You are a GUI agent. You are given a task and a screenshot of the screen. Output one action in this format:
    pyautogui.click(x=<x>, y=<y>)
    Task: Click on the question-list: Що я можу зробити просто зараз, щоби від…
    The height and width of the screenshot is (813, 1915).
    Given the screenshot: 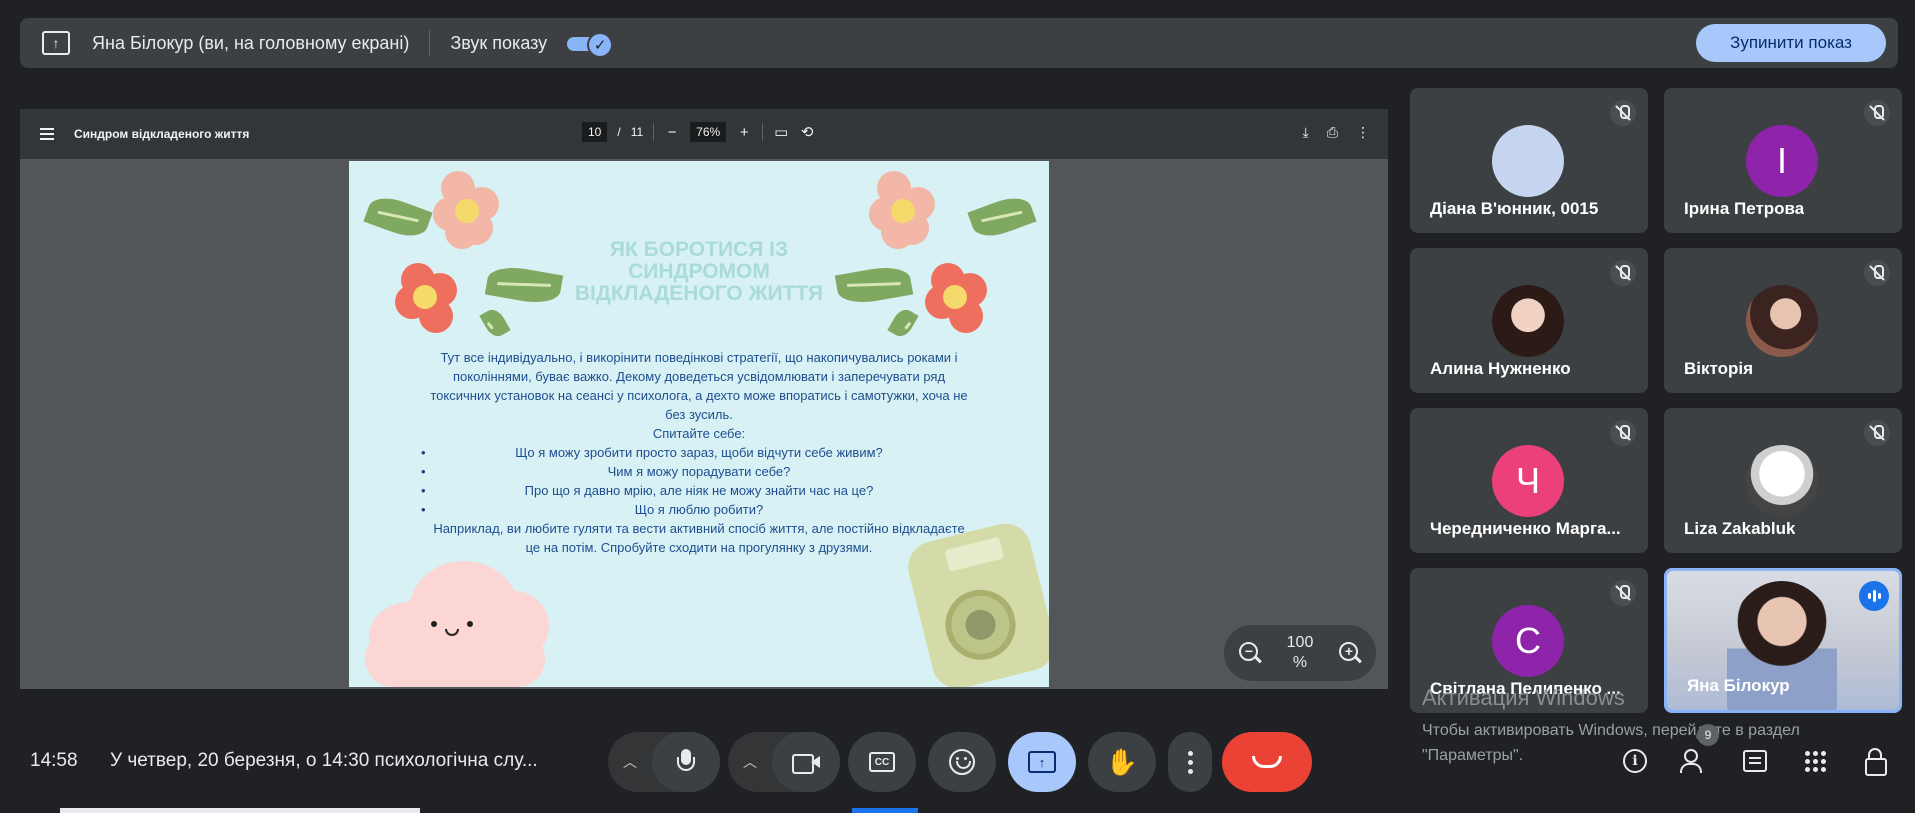 What is the action you would take?
    pyautogui.click(x=695, y=481)
    